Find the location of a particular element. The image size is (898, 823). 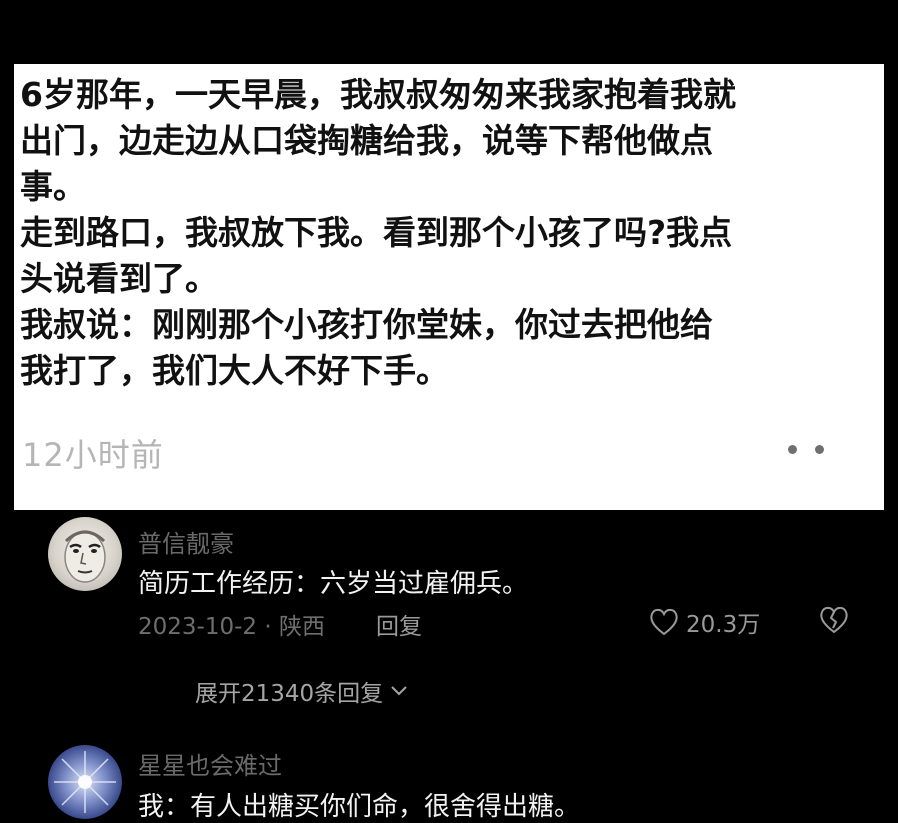

dislike-button is located at coordinates (834, 622).